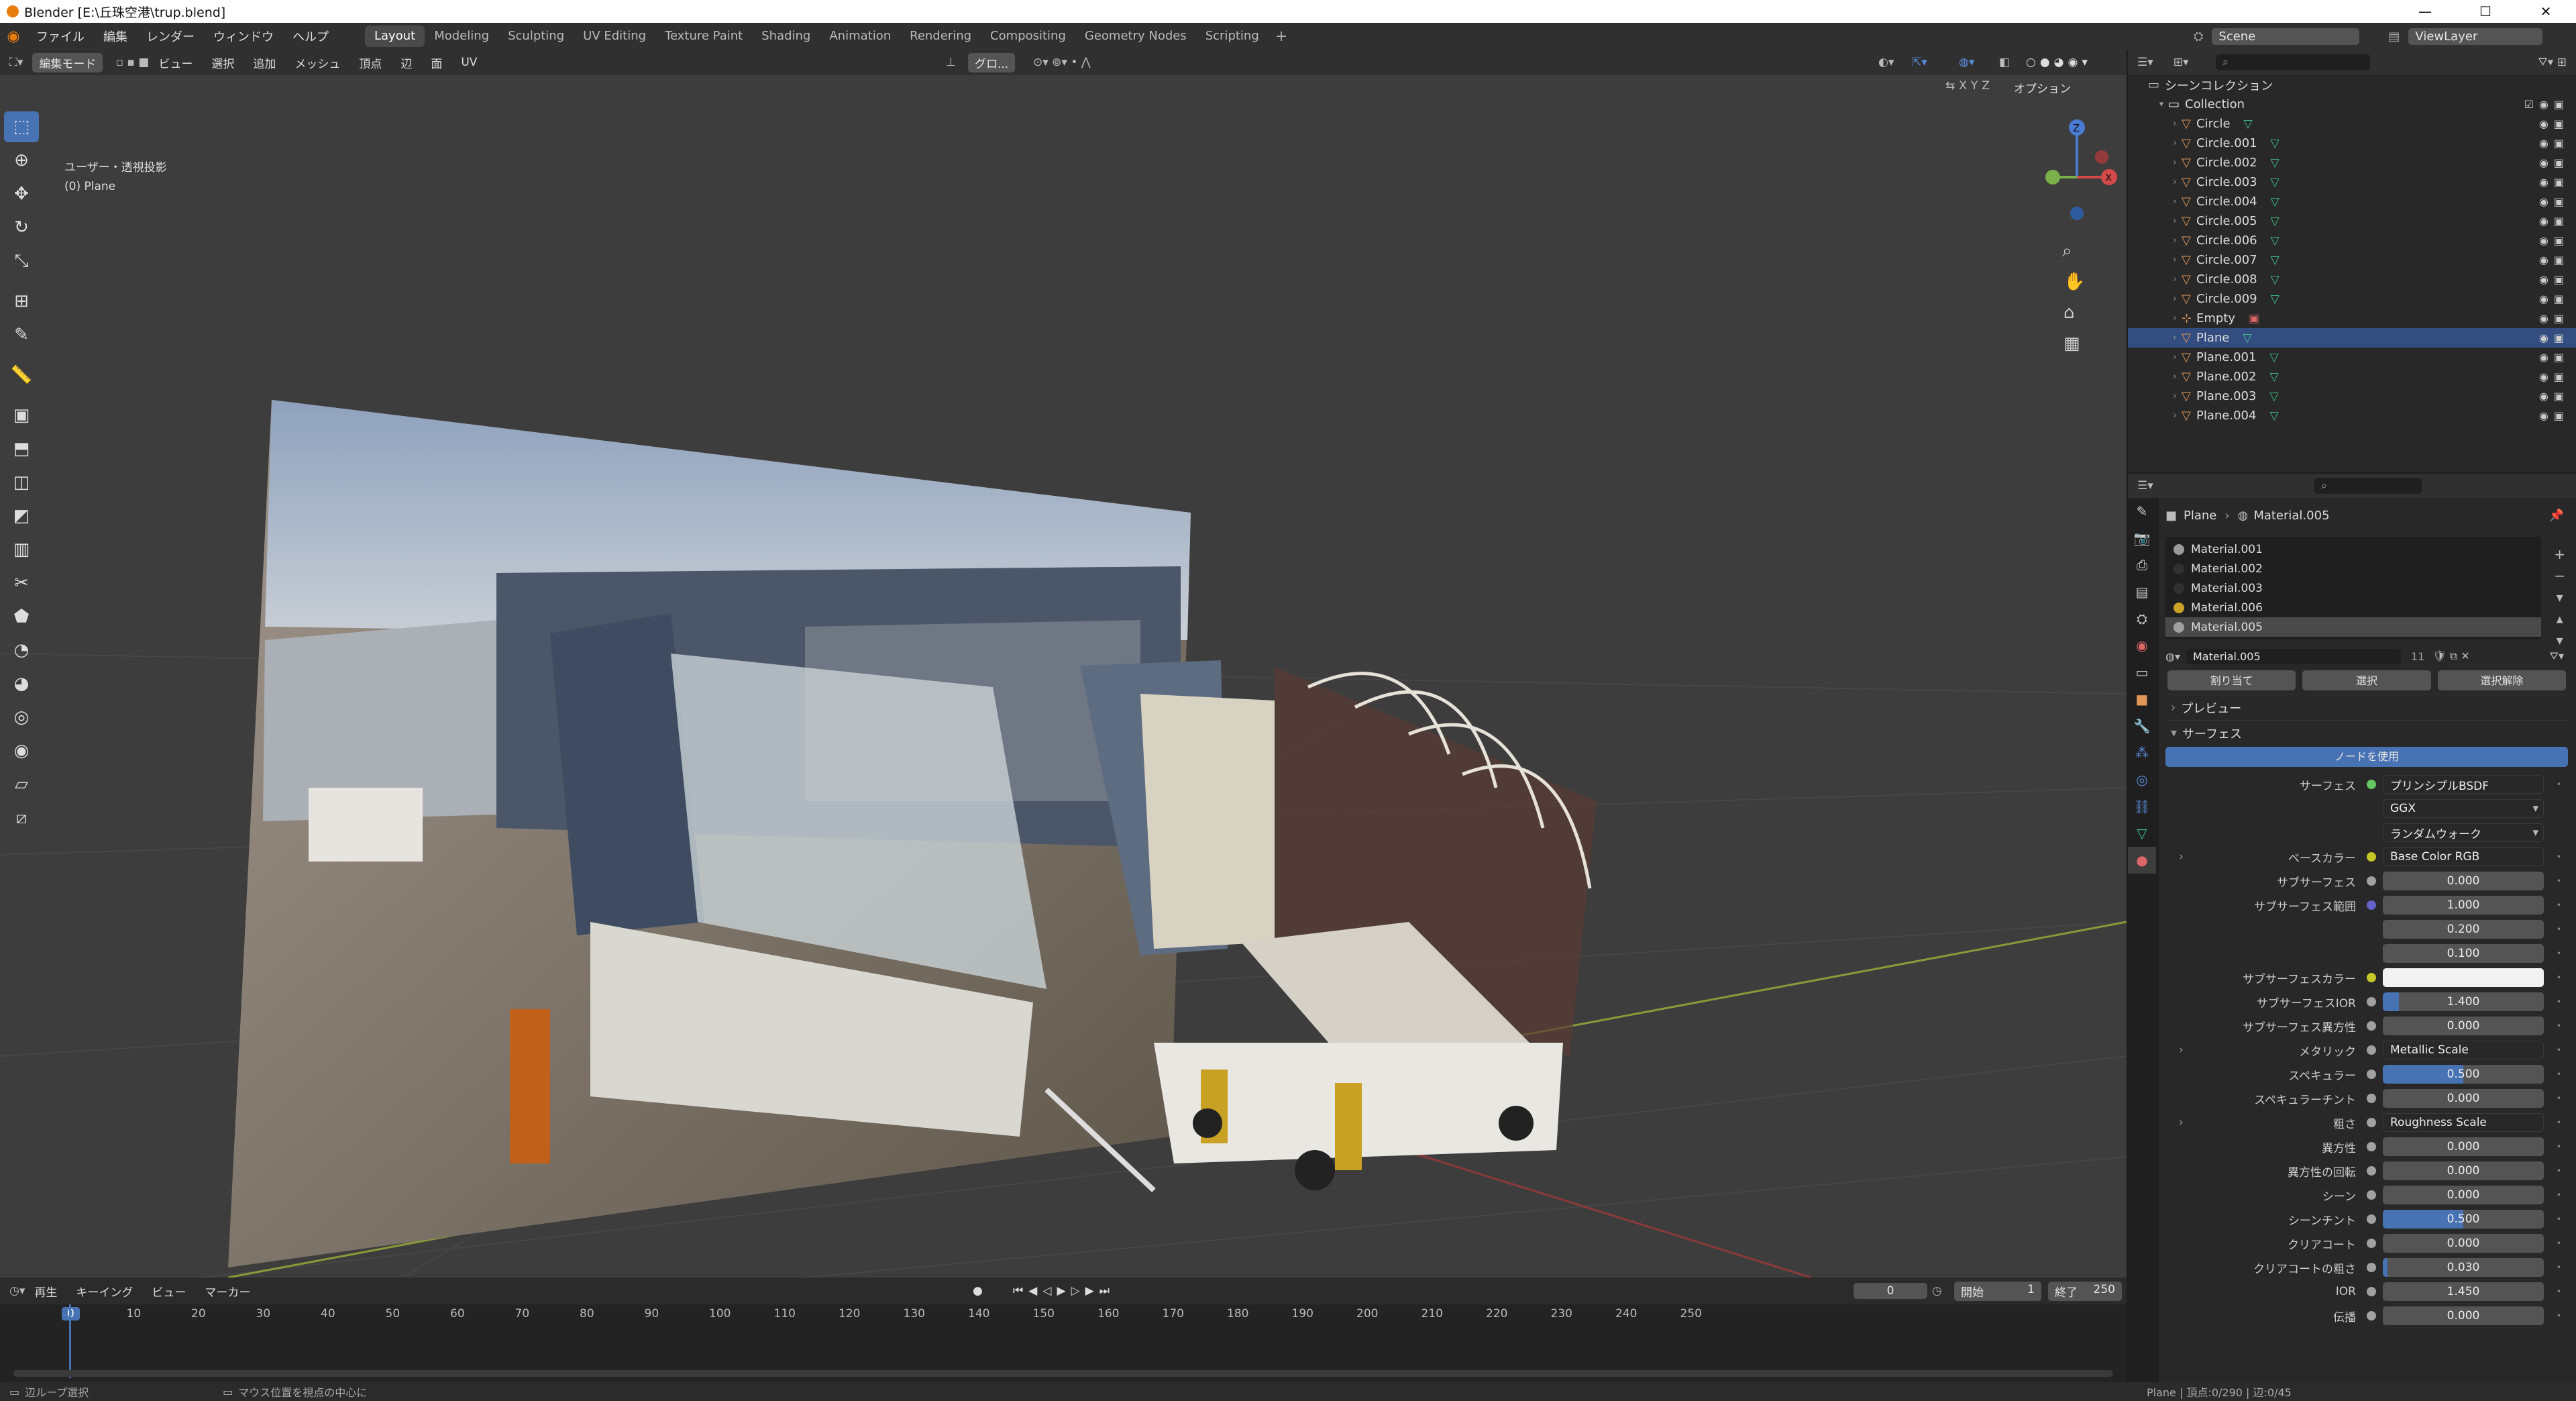  I want to click on shrink-tool-icon: ◎, so click(21, 717).